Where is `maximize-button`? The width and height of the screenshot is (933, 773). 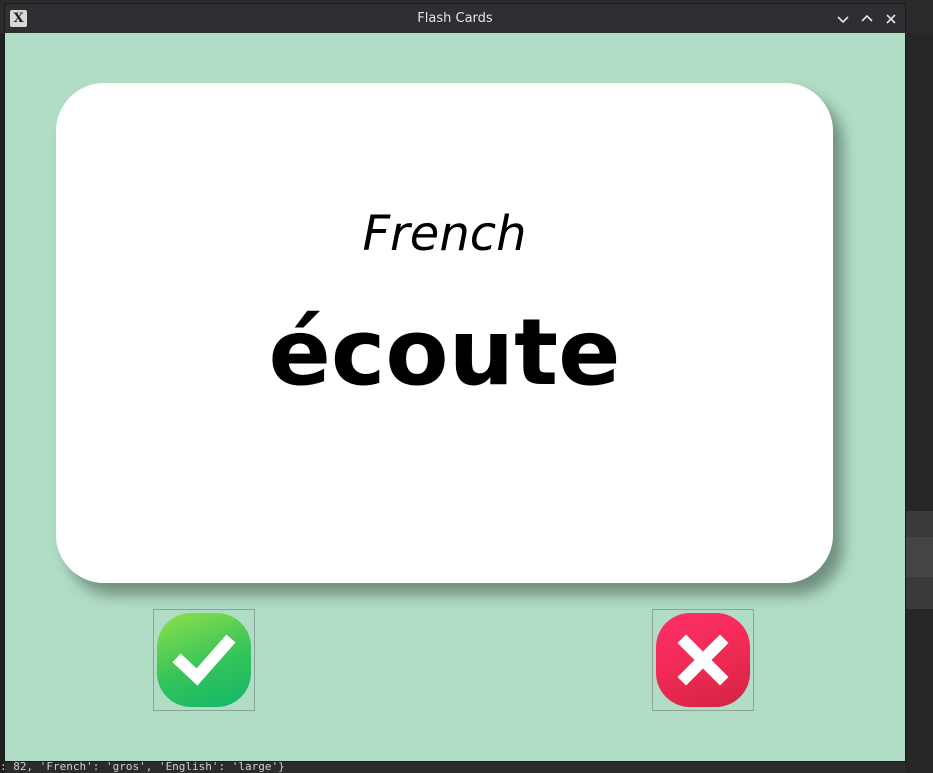
maximize-button is located at coordinates (867, 19).